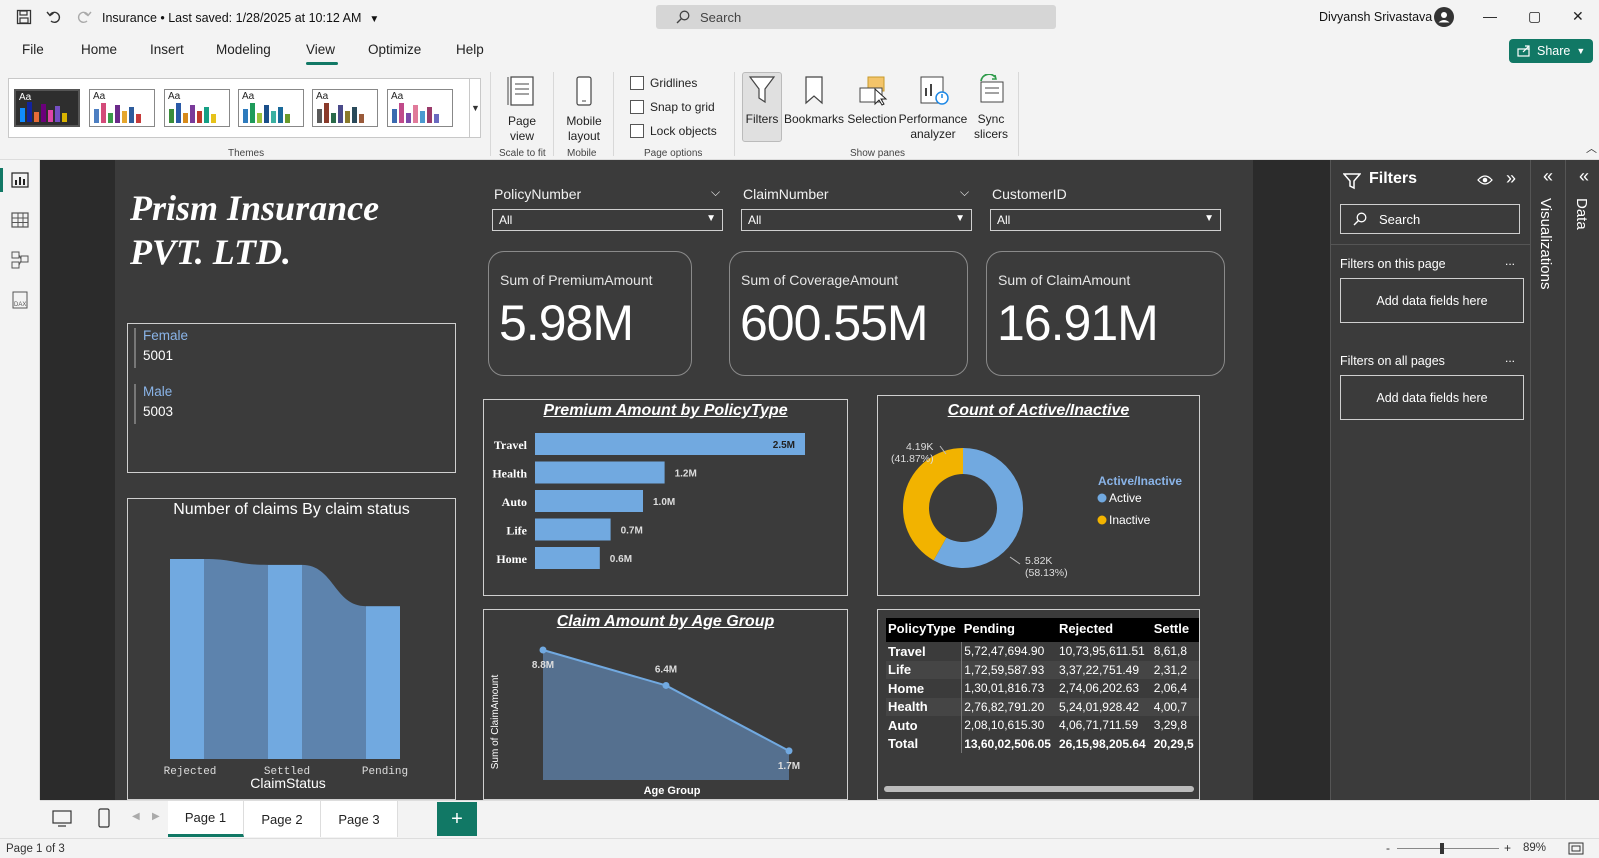 Image resolution: width=1599 pixels, height=858 pixels. I want to click on table-cell: 1,30,01,816.73, so click(1004, 688).